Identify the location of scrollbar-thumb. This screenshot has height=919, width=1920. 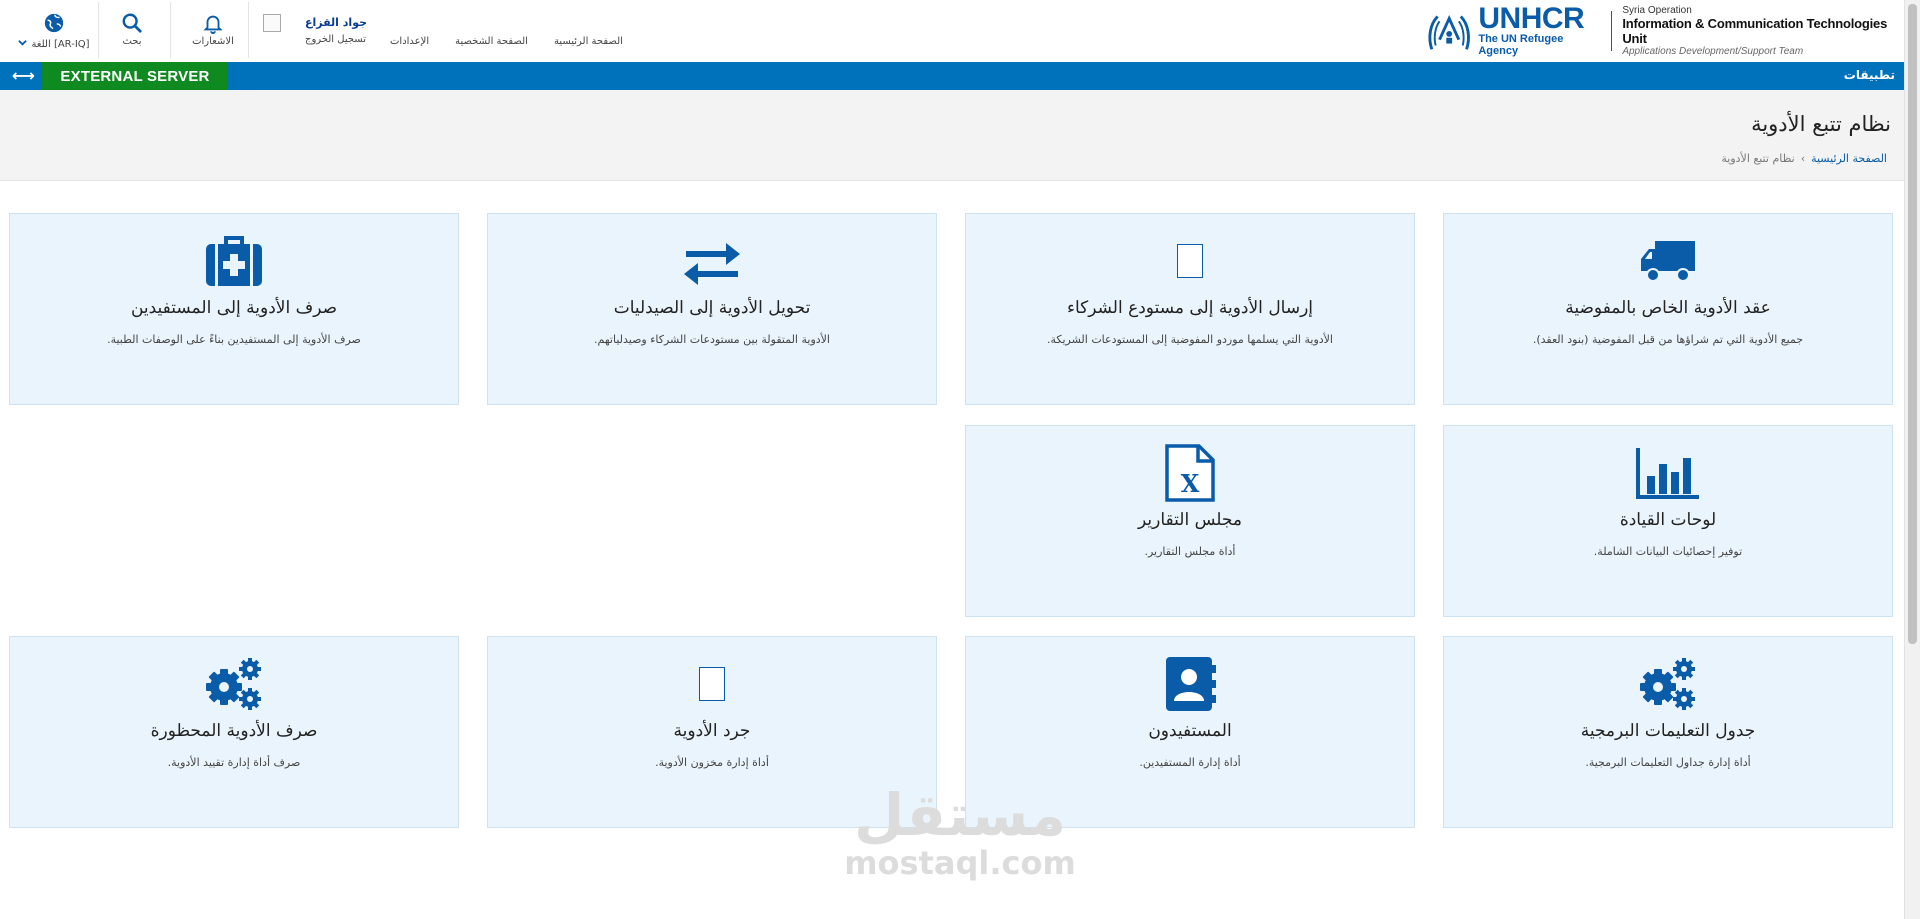
(1912, 324).